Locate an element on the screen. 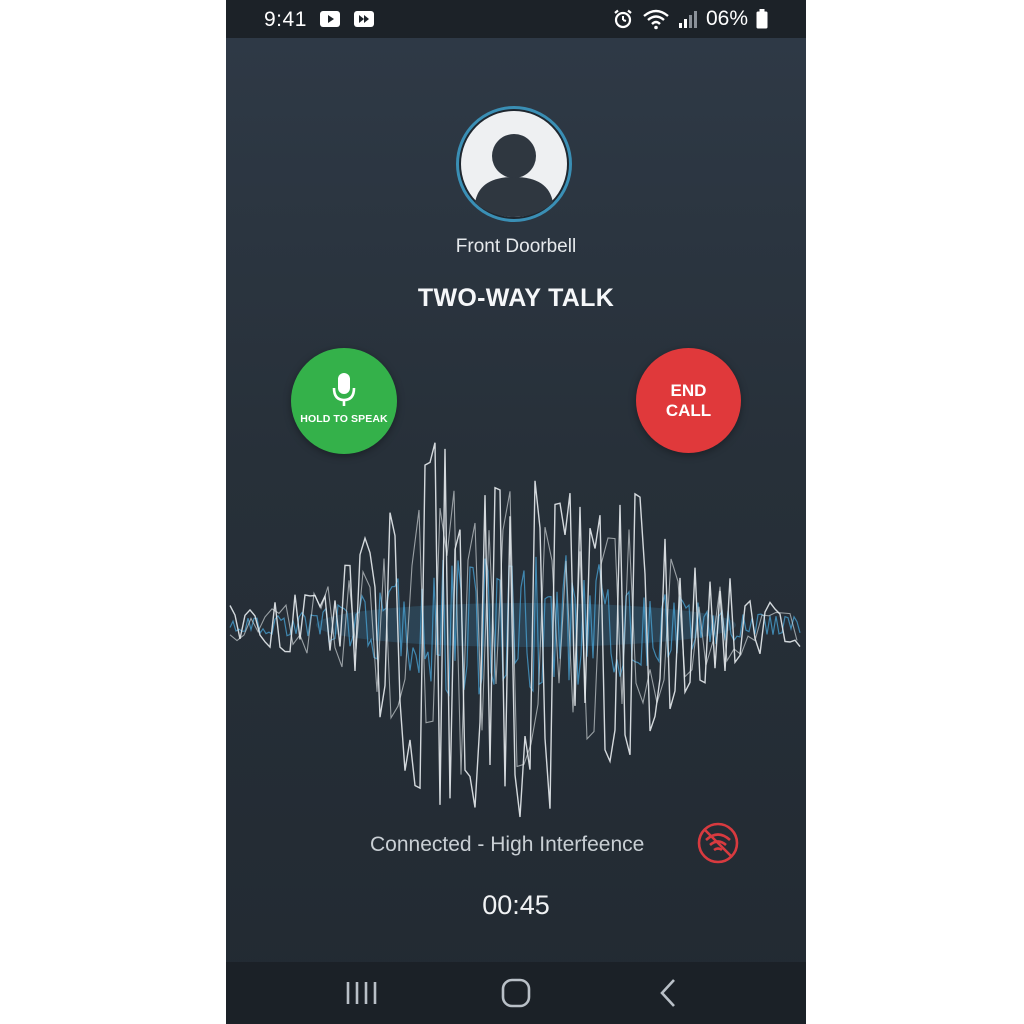 The image size is (1024, 1024). person-silhouette-icon is located at coordinates (514, 164).